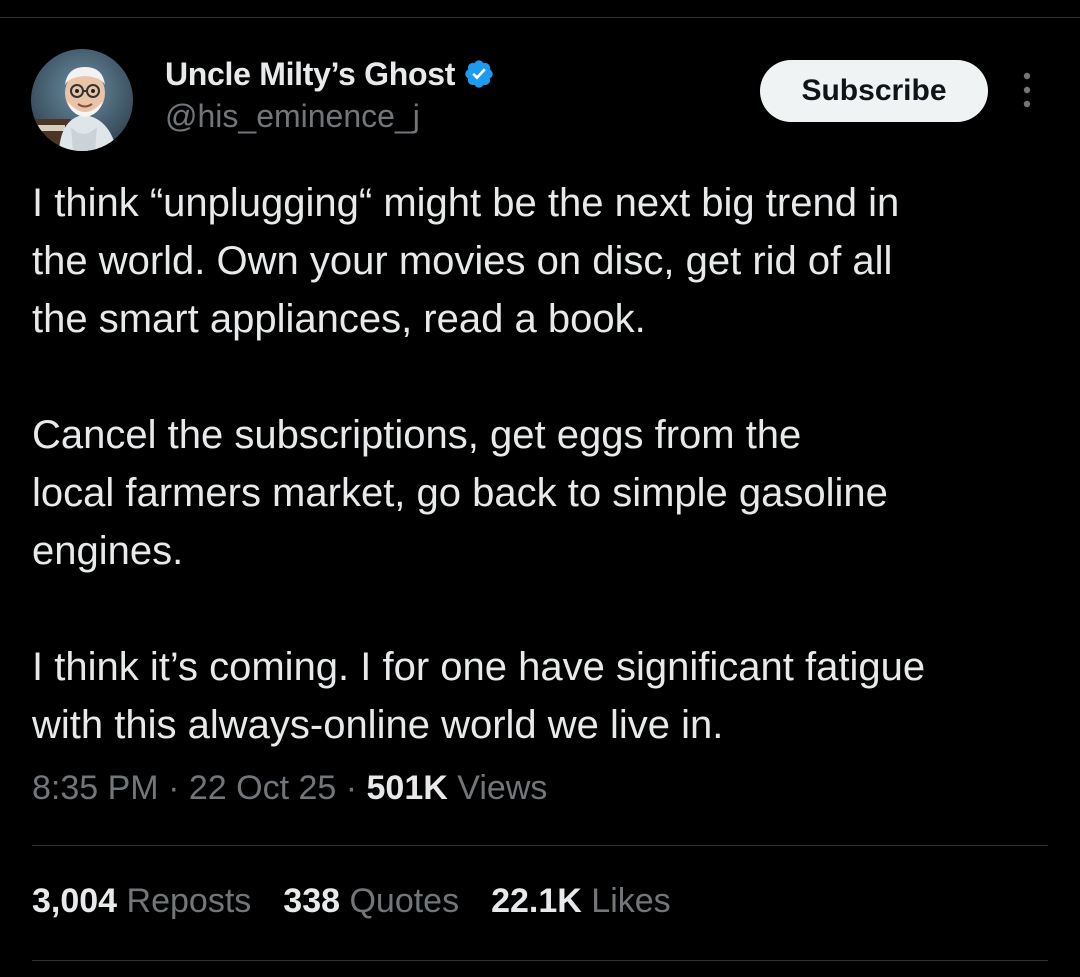  I want to click on views-count: 501K, so click(407, 788).